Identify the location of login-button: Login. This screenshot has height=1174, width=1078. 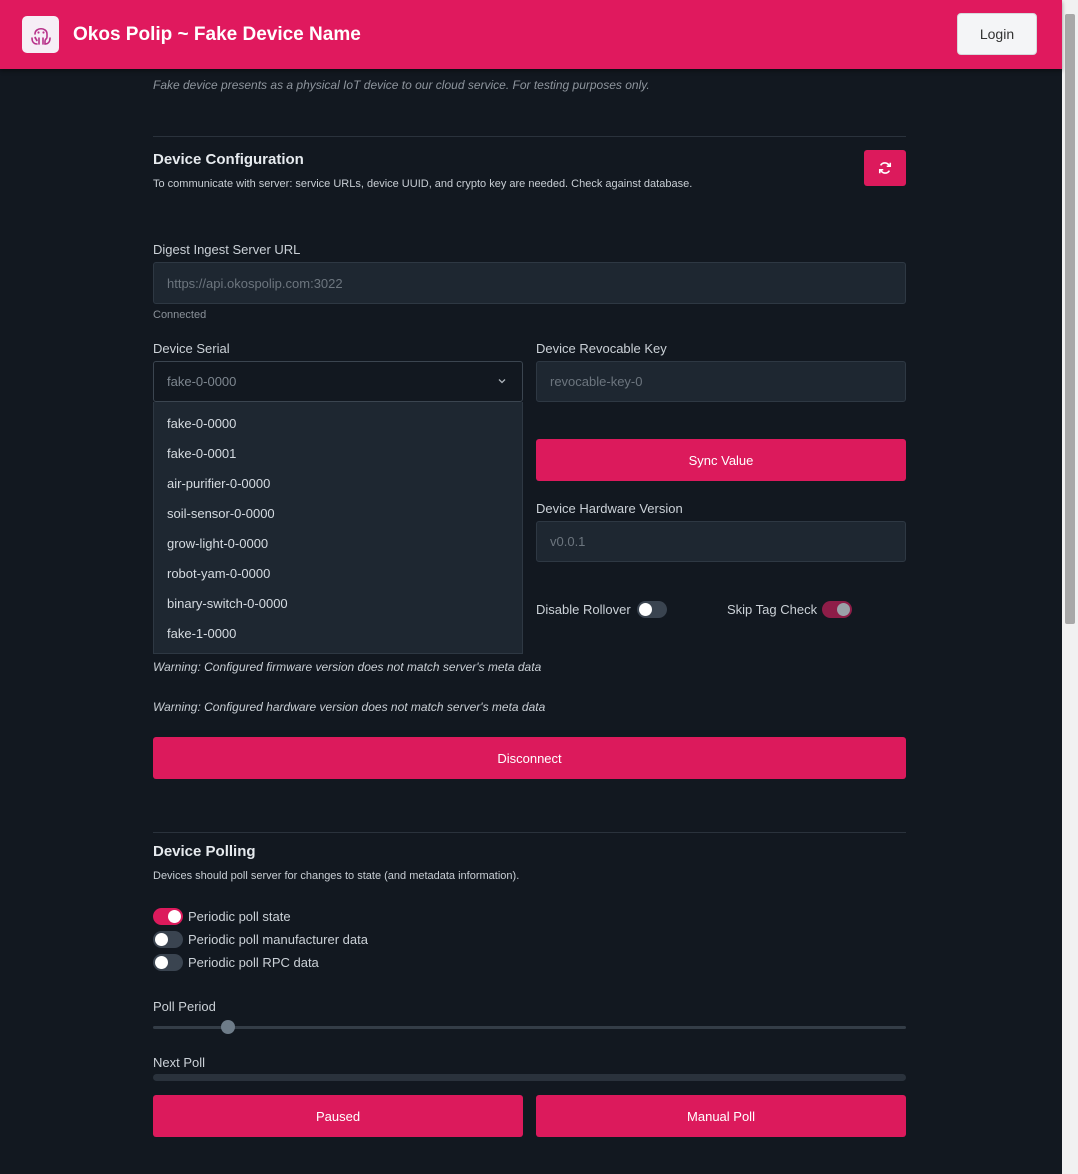
(997, 34).